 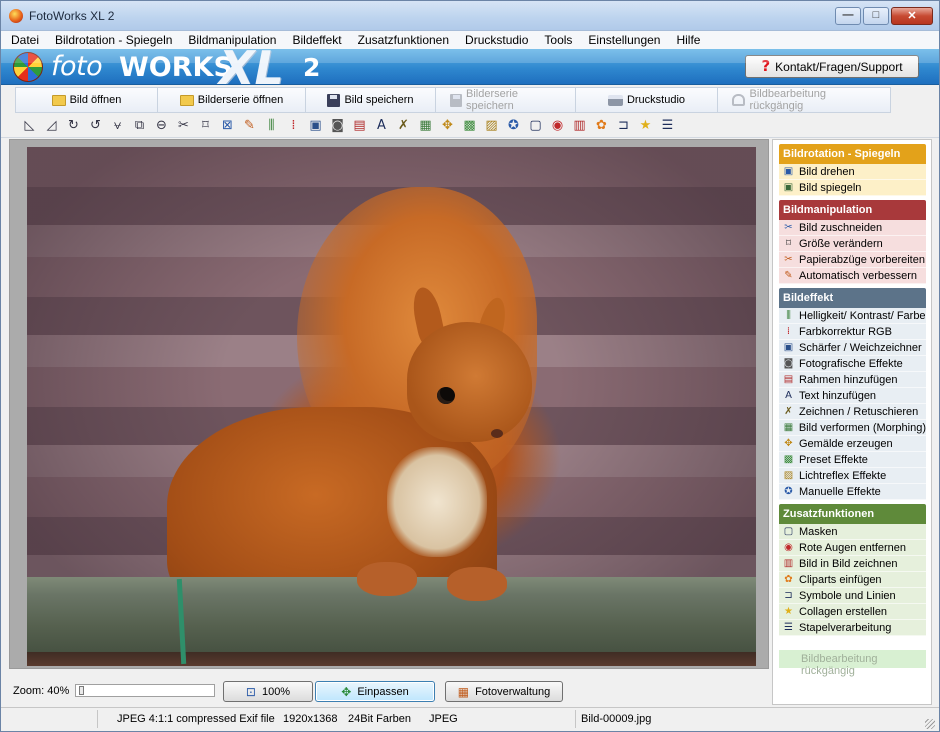 What do you see at coordinates (276, 691) in the screenshot?
I see `zoom-100-label: 100%` at bounding box center [276, 691].